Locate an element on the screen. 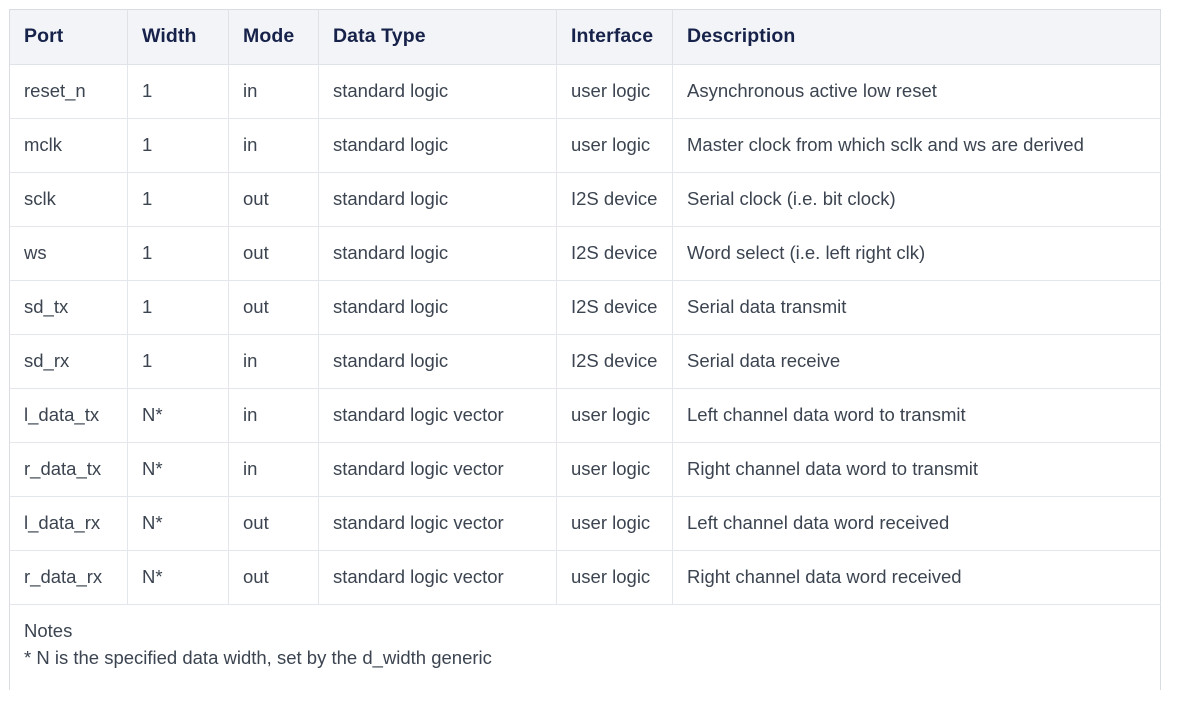 This screenshot has height=704, width=1183. cell-port: sd_tx is located at coordinates (68, 307).